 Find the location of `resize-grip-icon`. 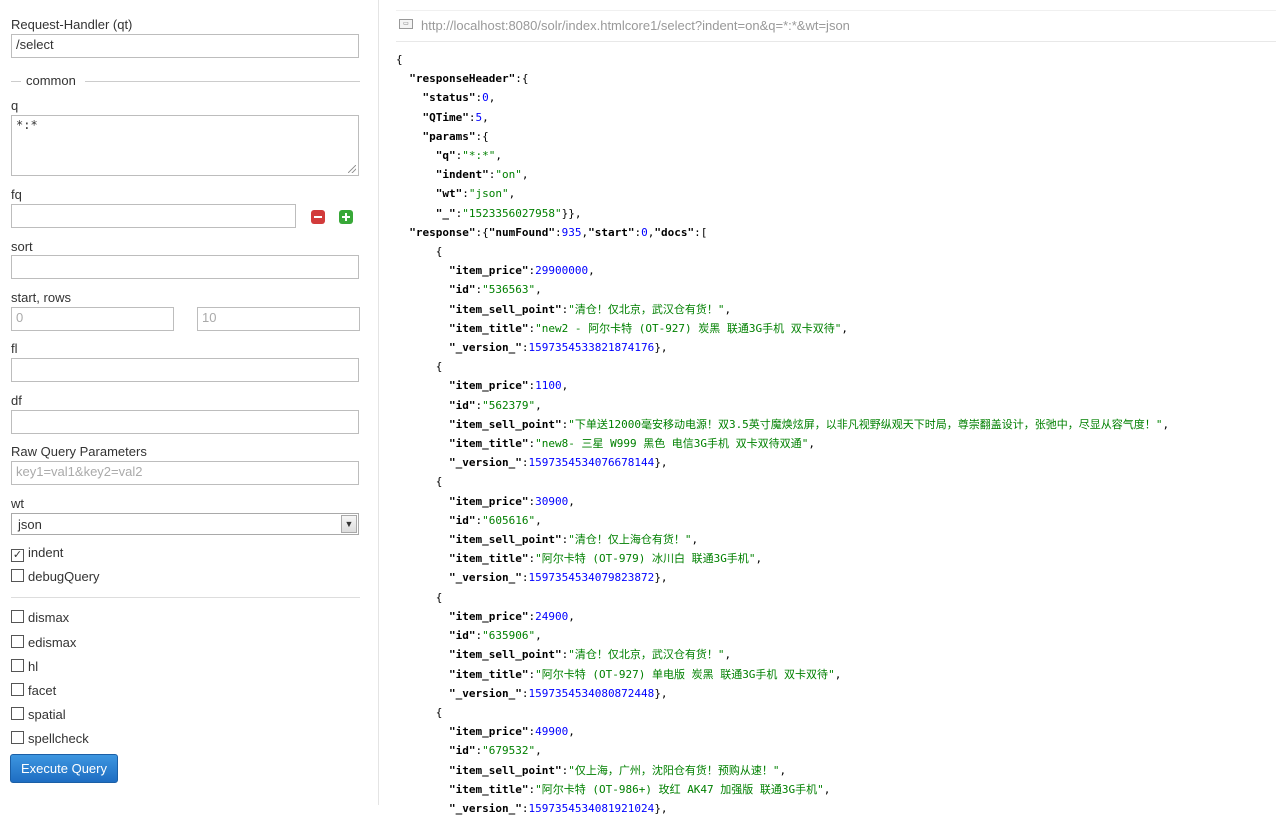

resize-grip-icon is located at coordinates (352, 169).